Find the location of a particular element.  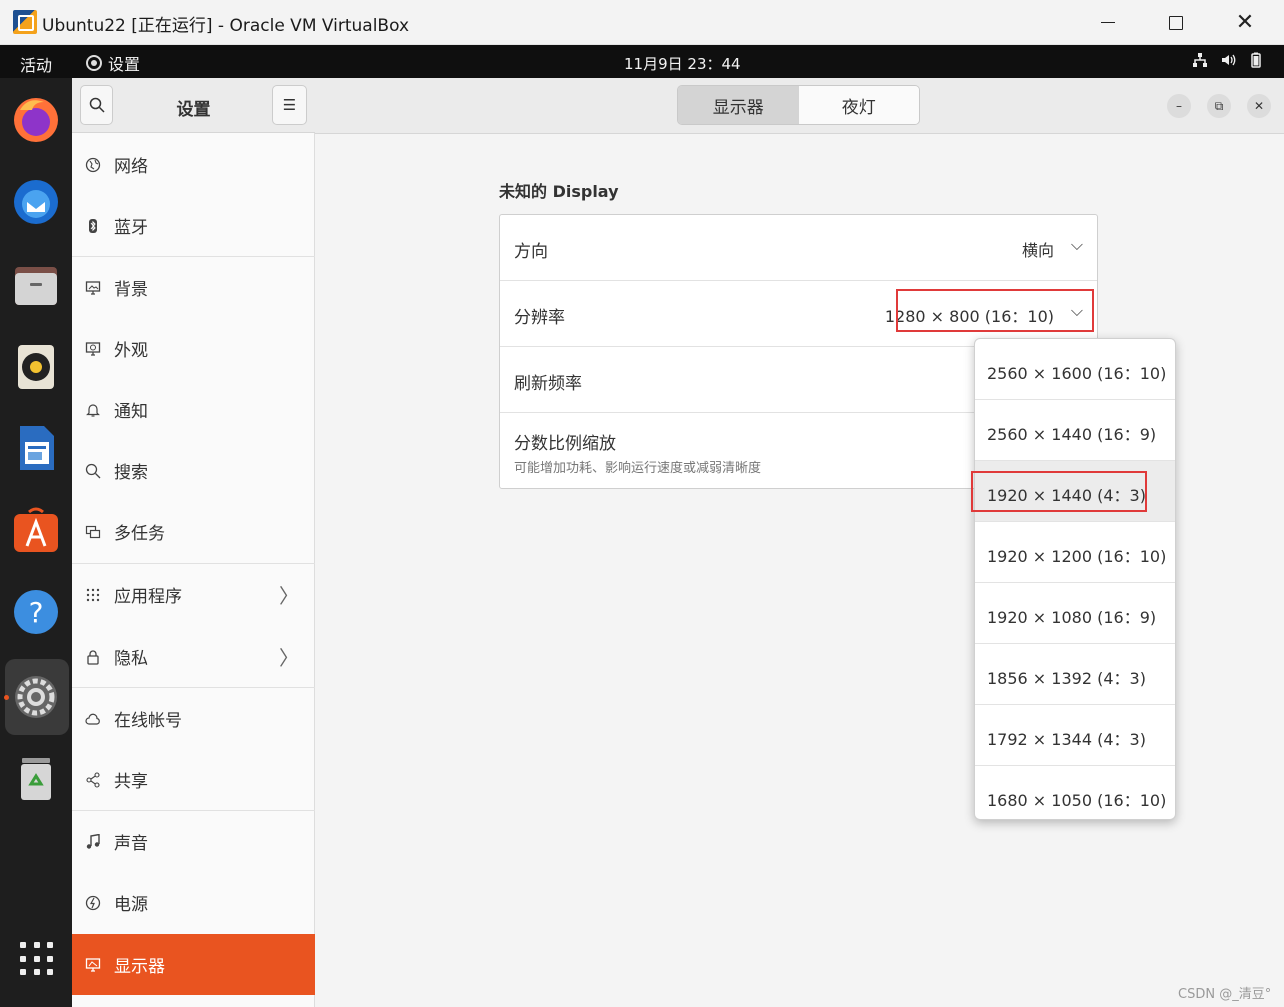

multitask-icon is located at coordinates (93, 532).